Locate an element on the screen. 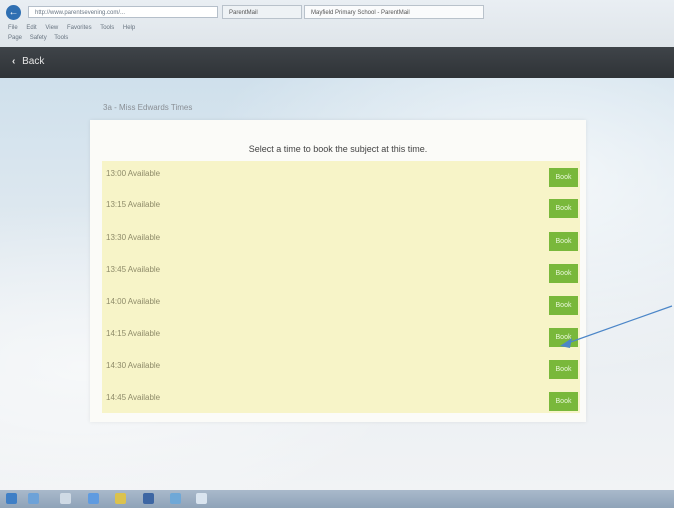 The height and width of the screenshot is (508, 674). time-slot-label: 14:15 Available is located at coordinates (133, 333).